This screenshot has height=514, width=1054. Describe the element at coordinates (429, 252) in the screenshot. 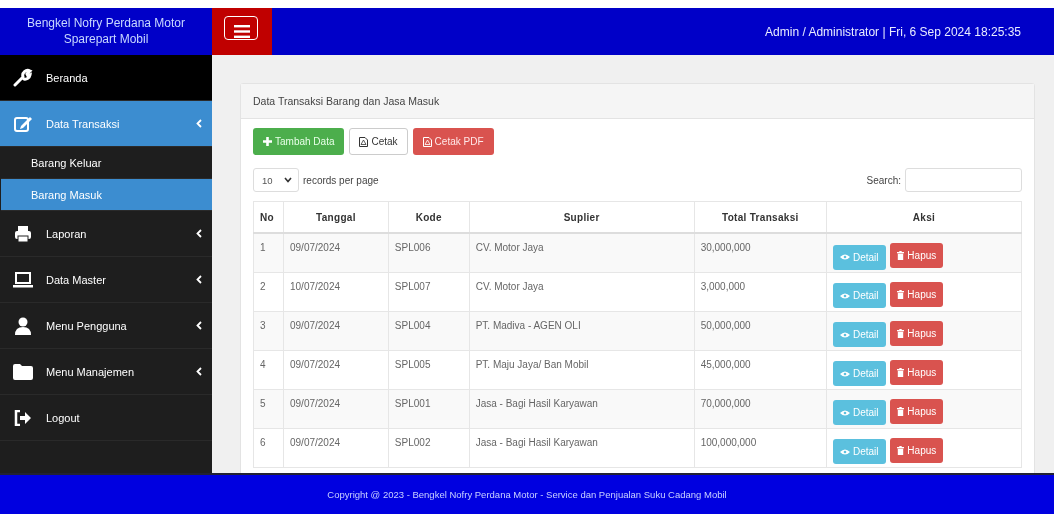

I see `table-cell: SPL006` at that location.